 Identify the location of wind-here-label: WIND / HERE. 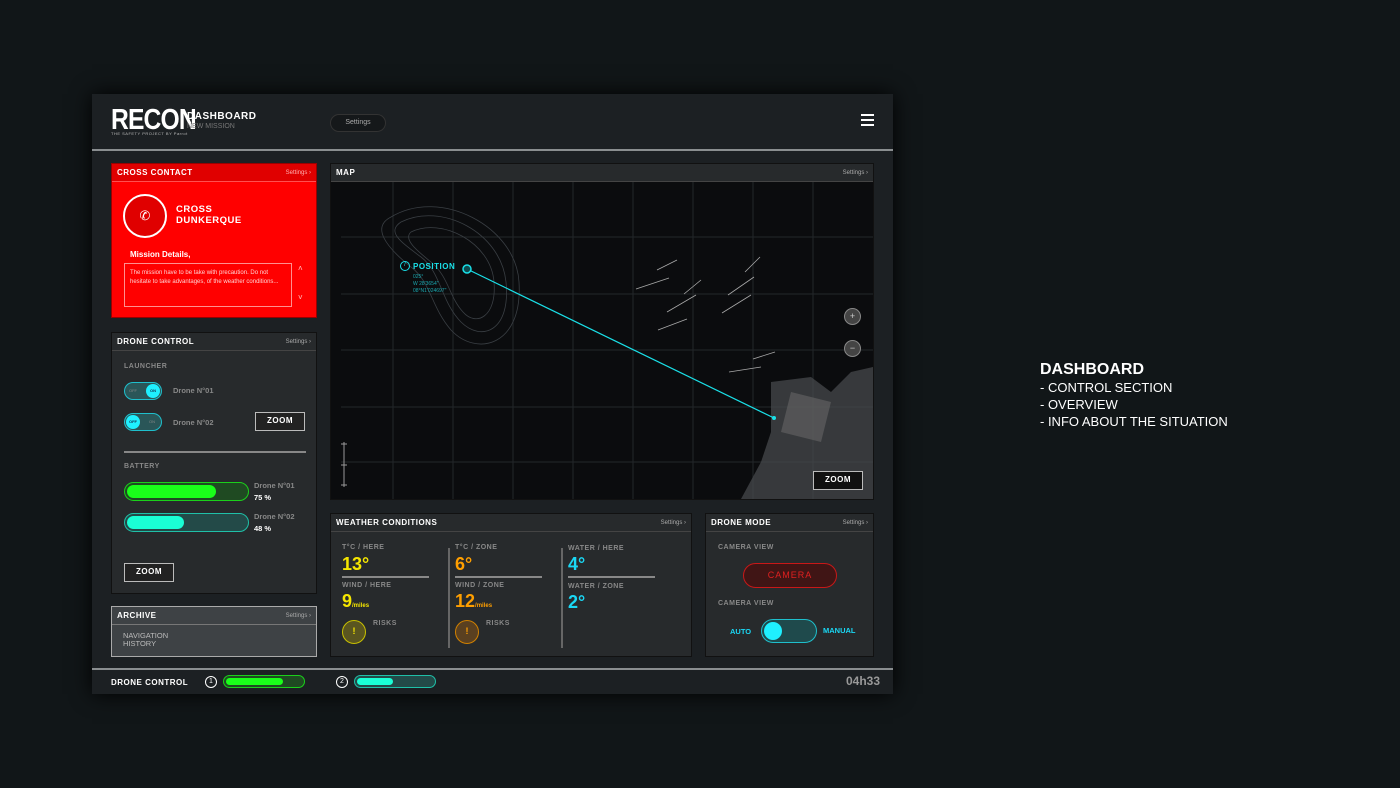
(367, 585).